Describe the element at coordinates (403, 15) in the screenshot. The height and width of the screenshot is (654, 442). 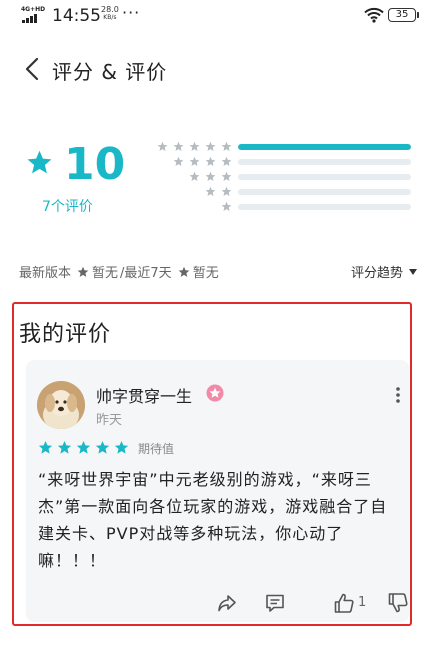
I see `battery-icon: 35` at that location.